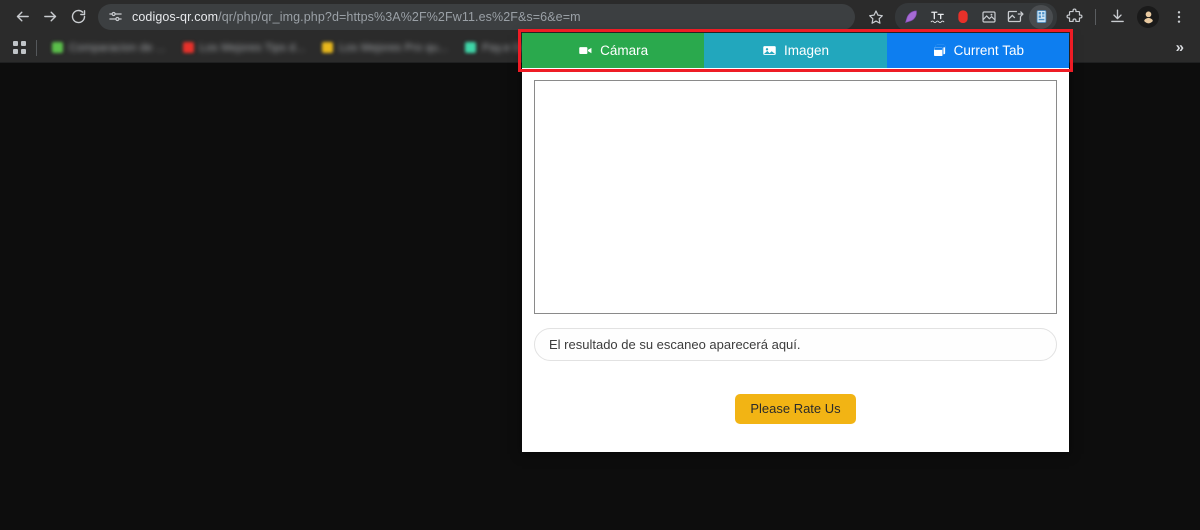 The width and height of the screenshot is (1200, 530). I want to click on extensions-puzzle-button, so click(1074, 17).